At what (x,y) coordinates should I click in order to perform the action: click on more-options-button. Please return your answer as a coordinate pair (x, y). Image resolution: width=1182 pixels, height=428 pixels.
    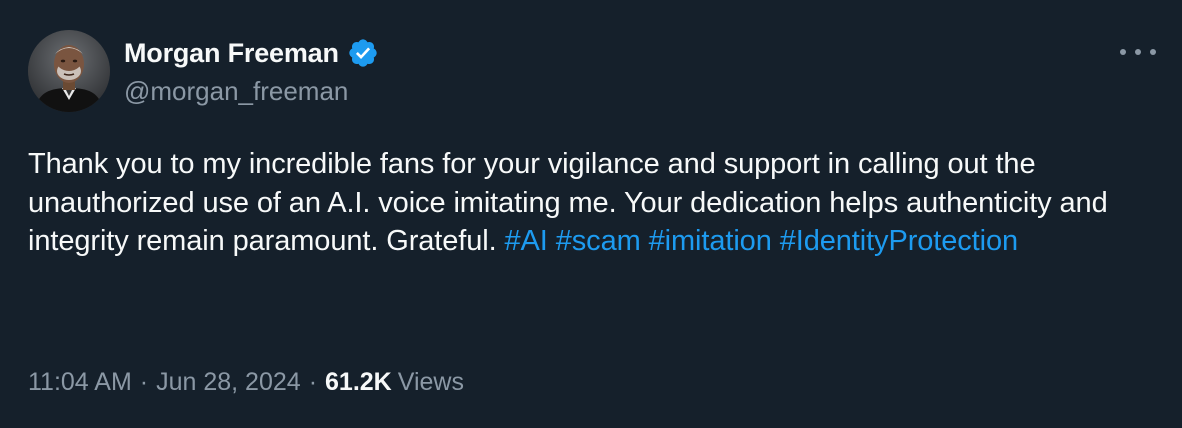
    Looking at the image, I should click on (1138, 52).